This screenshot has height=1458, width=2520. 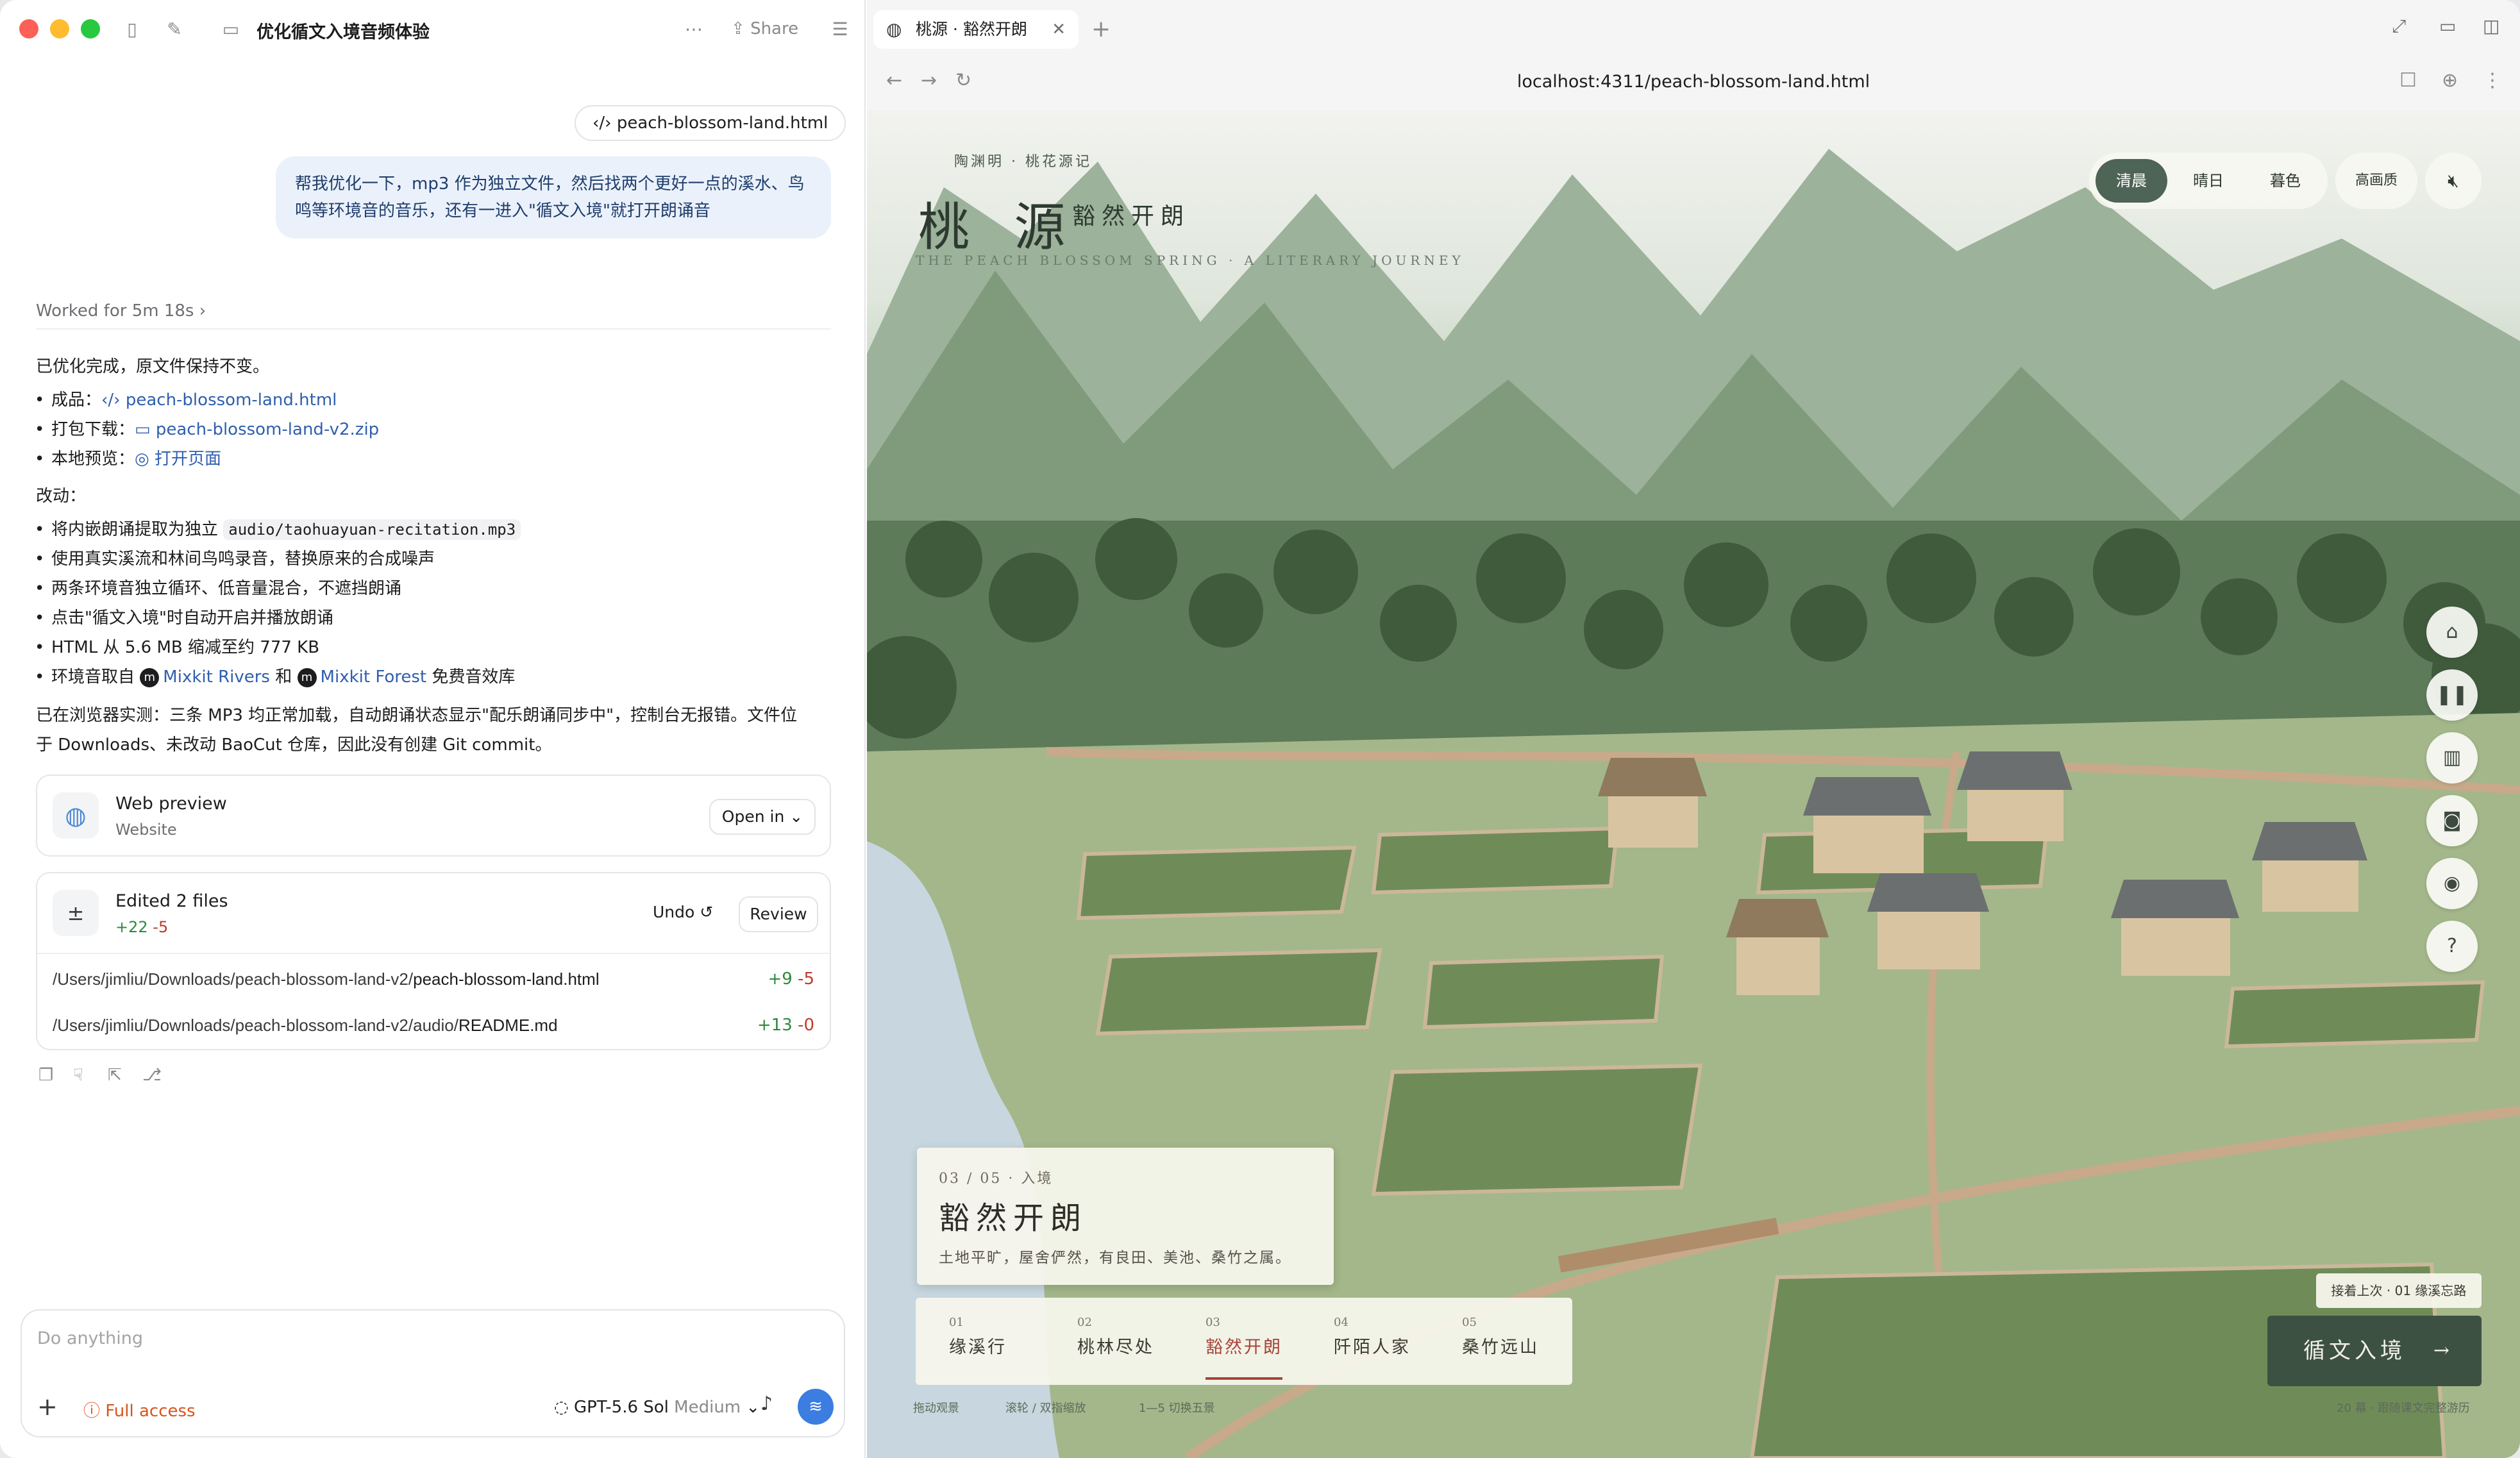 What do you see at coordinates (343, 32) in the screenshot?
I see `thread-title: 优化循文入境音频体验` at bounding box center [343, 32].